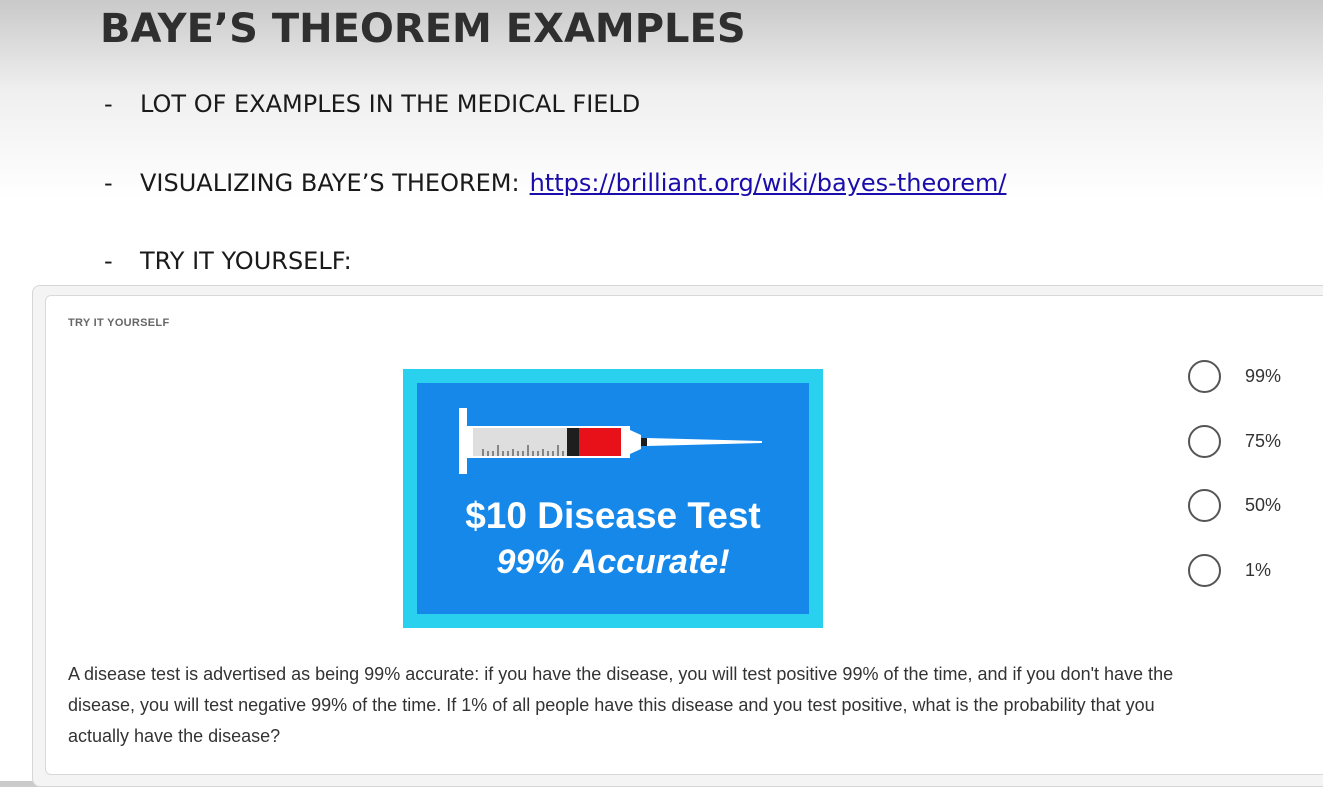 The height and width of the screenshot is (787, 1323). Describe the element at coordinates (423, 29) in the screenshot. I see `slide-title: BAYE’S THEOREM EXAMPLES` at that location.